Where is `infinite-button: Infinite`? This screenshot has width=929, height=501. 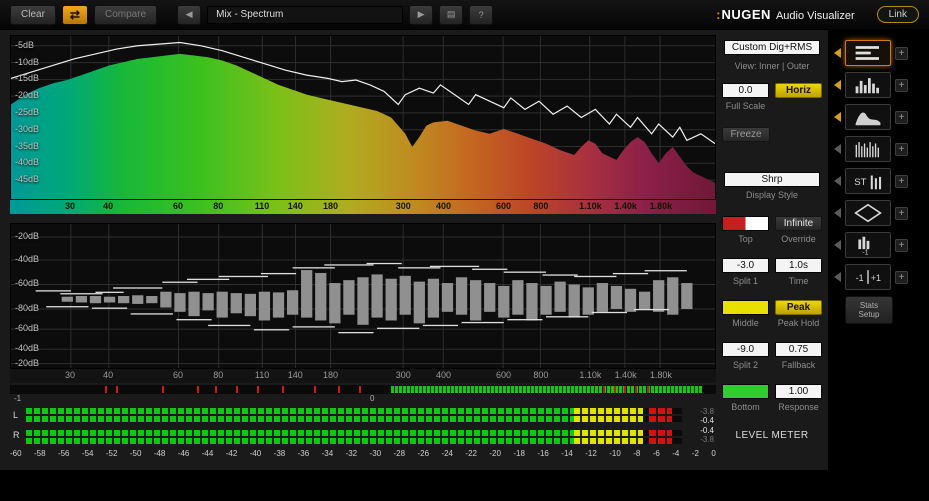 infinite-button: Infinite is located at coordinates (798, 223).